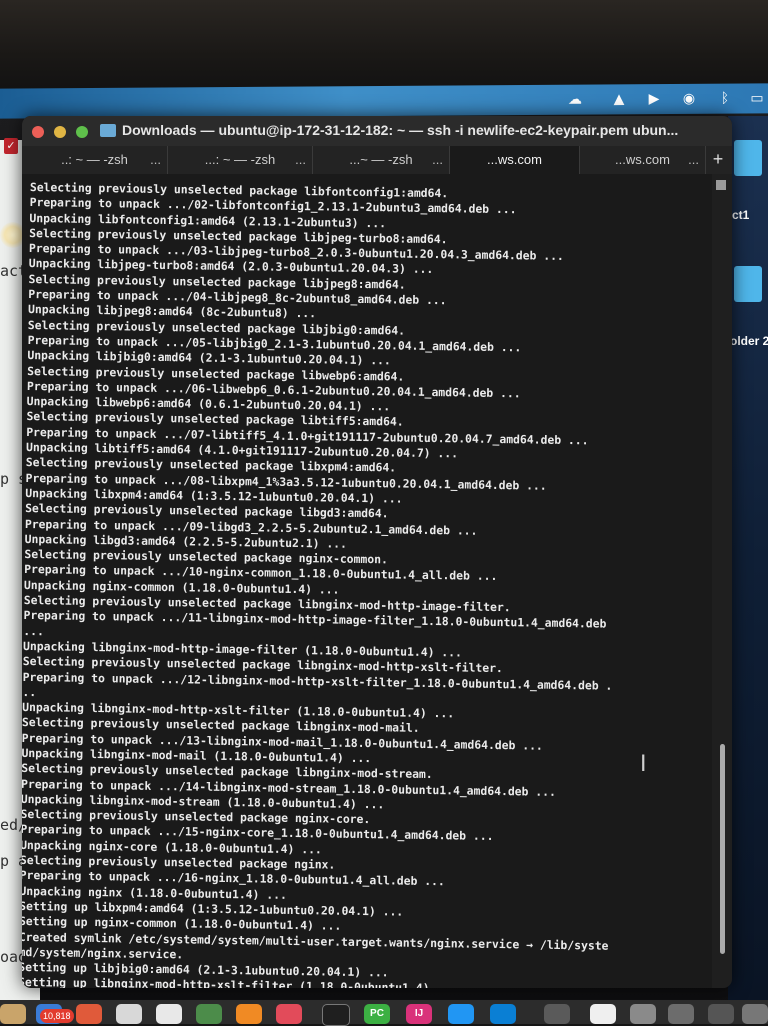 This screenshot has width=768, height=1026. I want to click on docker-app-icon, so click(461, 1014).